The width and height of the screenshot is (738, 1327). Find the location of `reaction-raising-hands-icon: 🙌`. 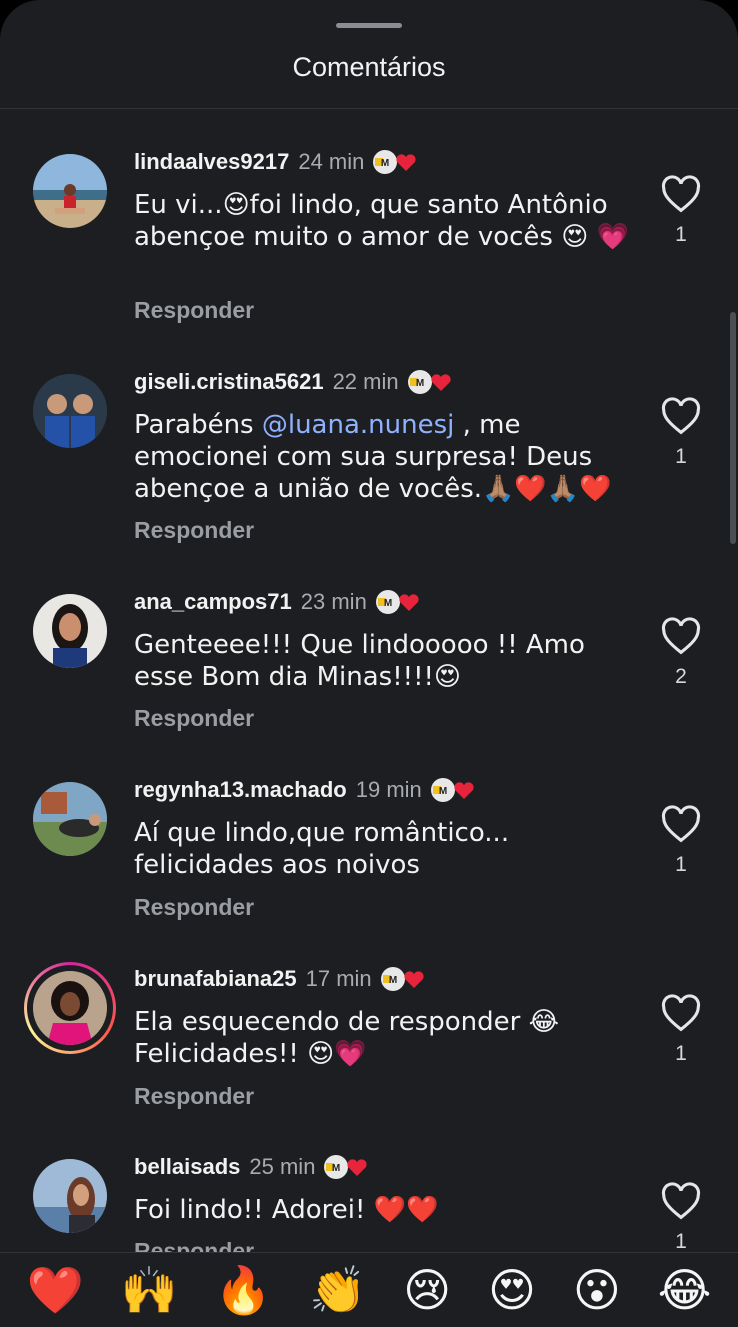

reaction-raising-hands-icon: 🙌 is located at coordinates (149, 1290).